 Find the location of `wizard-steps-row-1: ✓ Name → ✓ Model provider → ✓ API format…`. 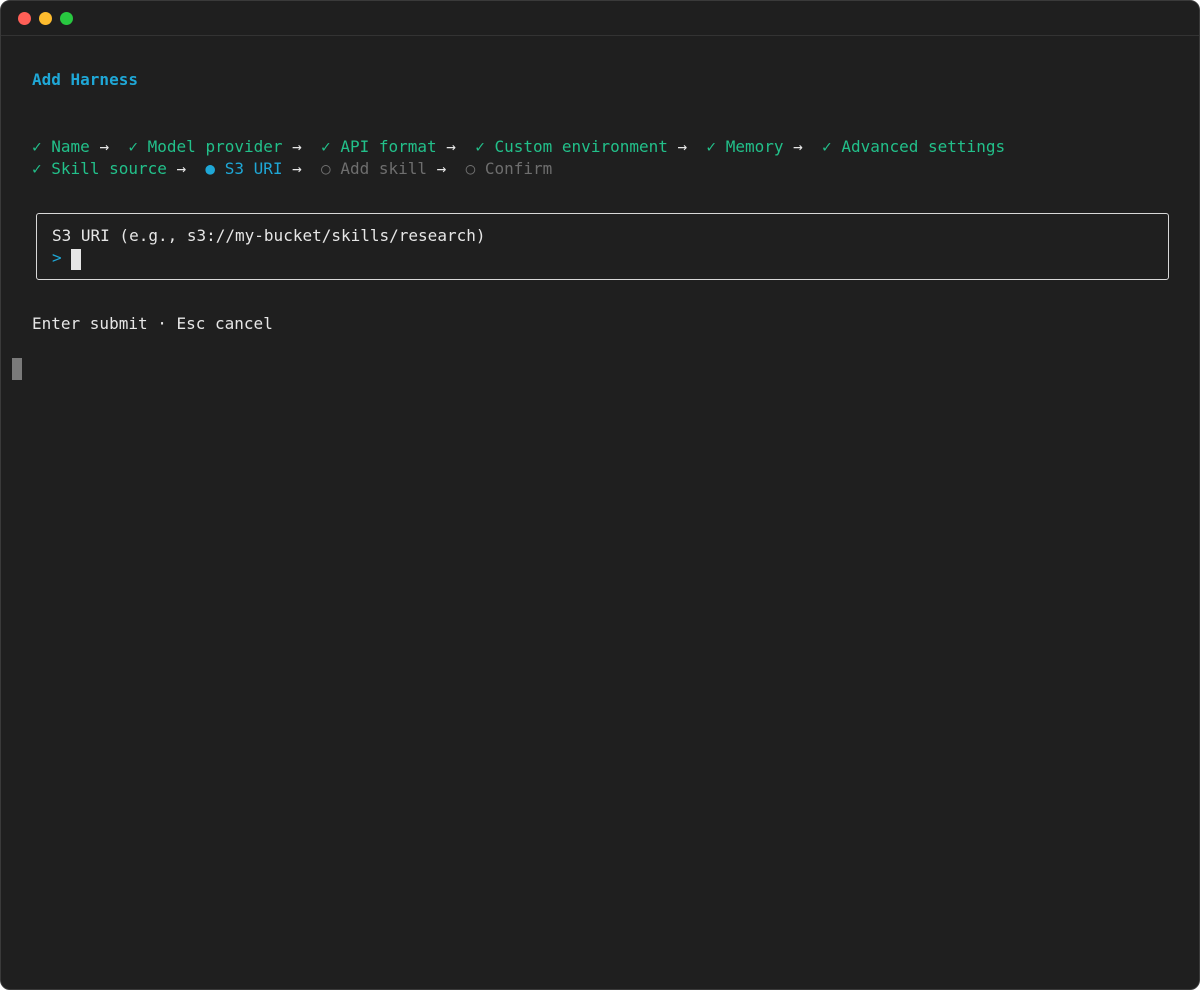

wizard-steps-row-1: ✓ Name → ✓ Model provider → ✓ API format… is located at coordinates (518, 147).